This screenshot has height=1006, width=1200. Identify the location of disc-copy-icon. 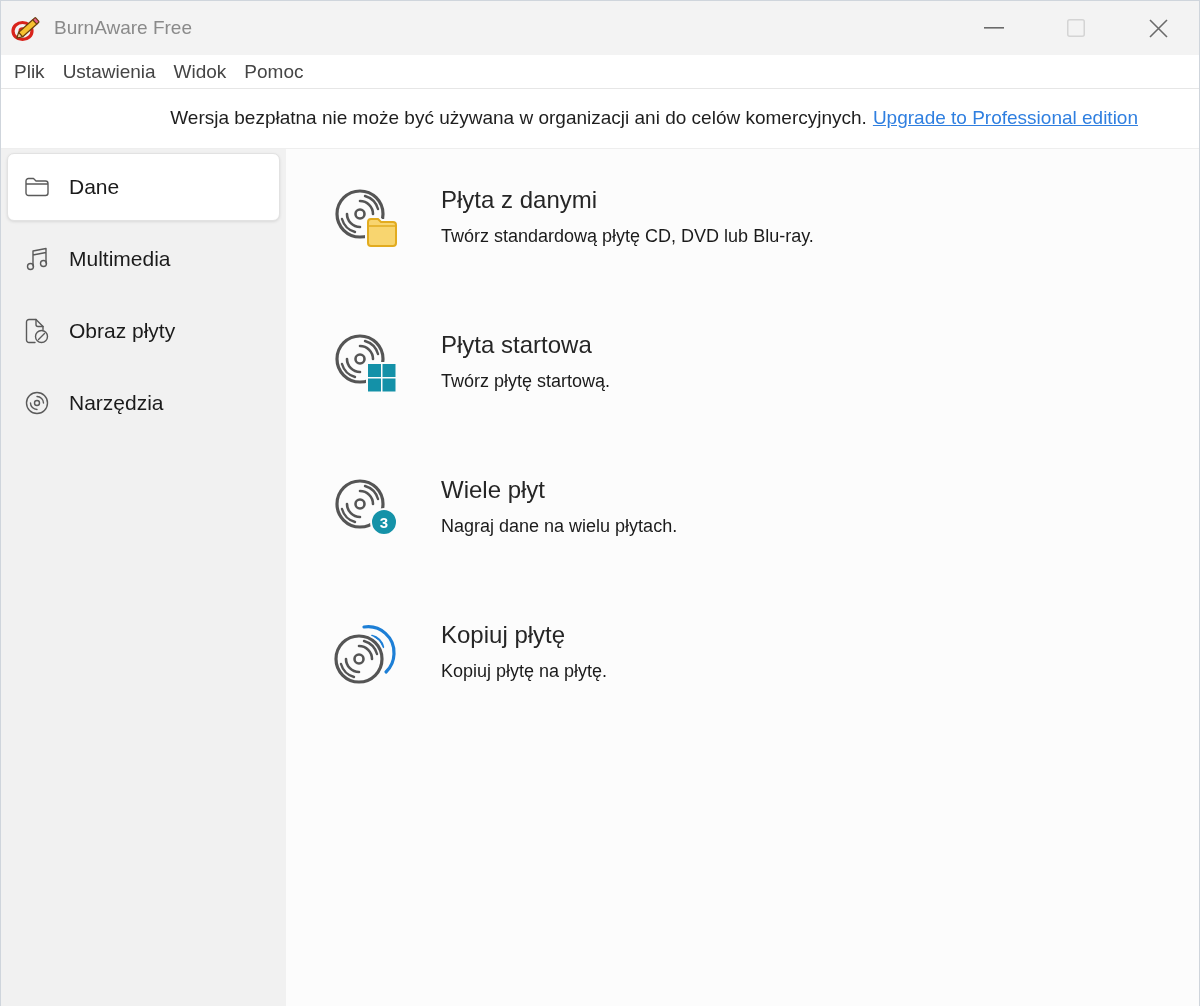
(366, 654).